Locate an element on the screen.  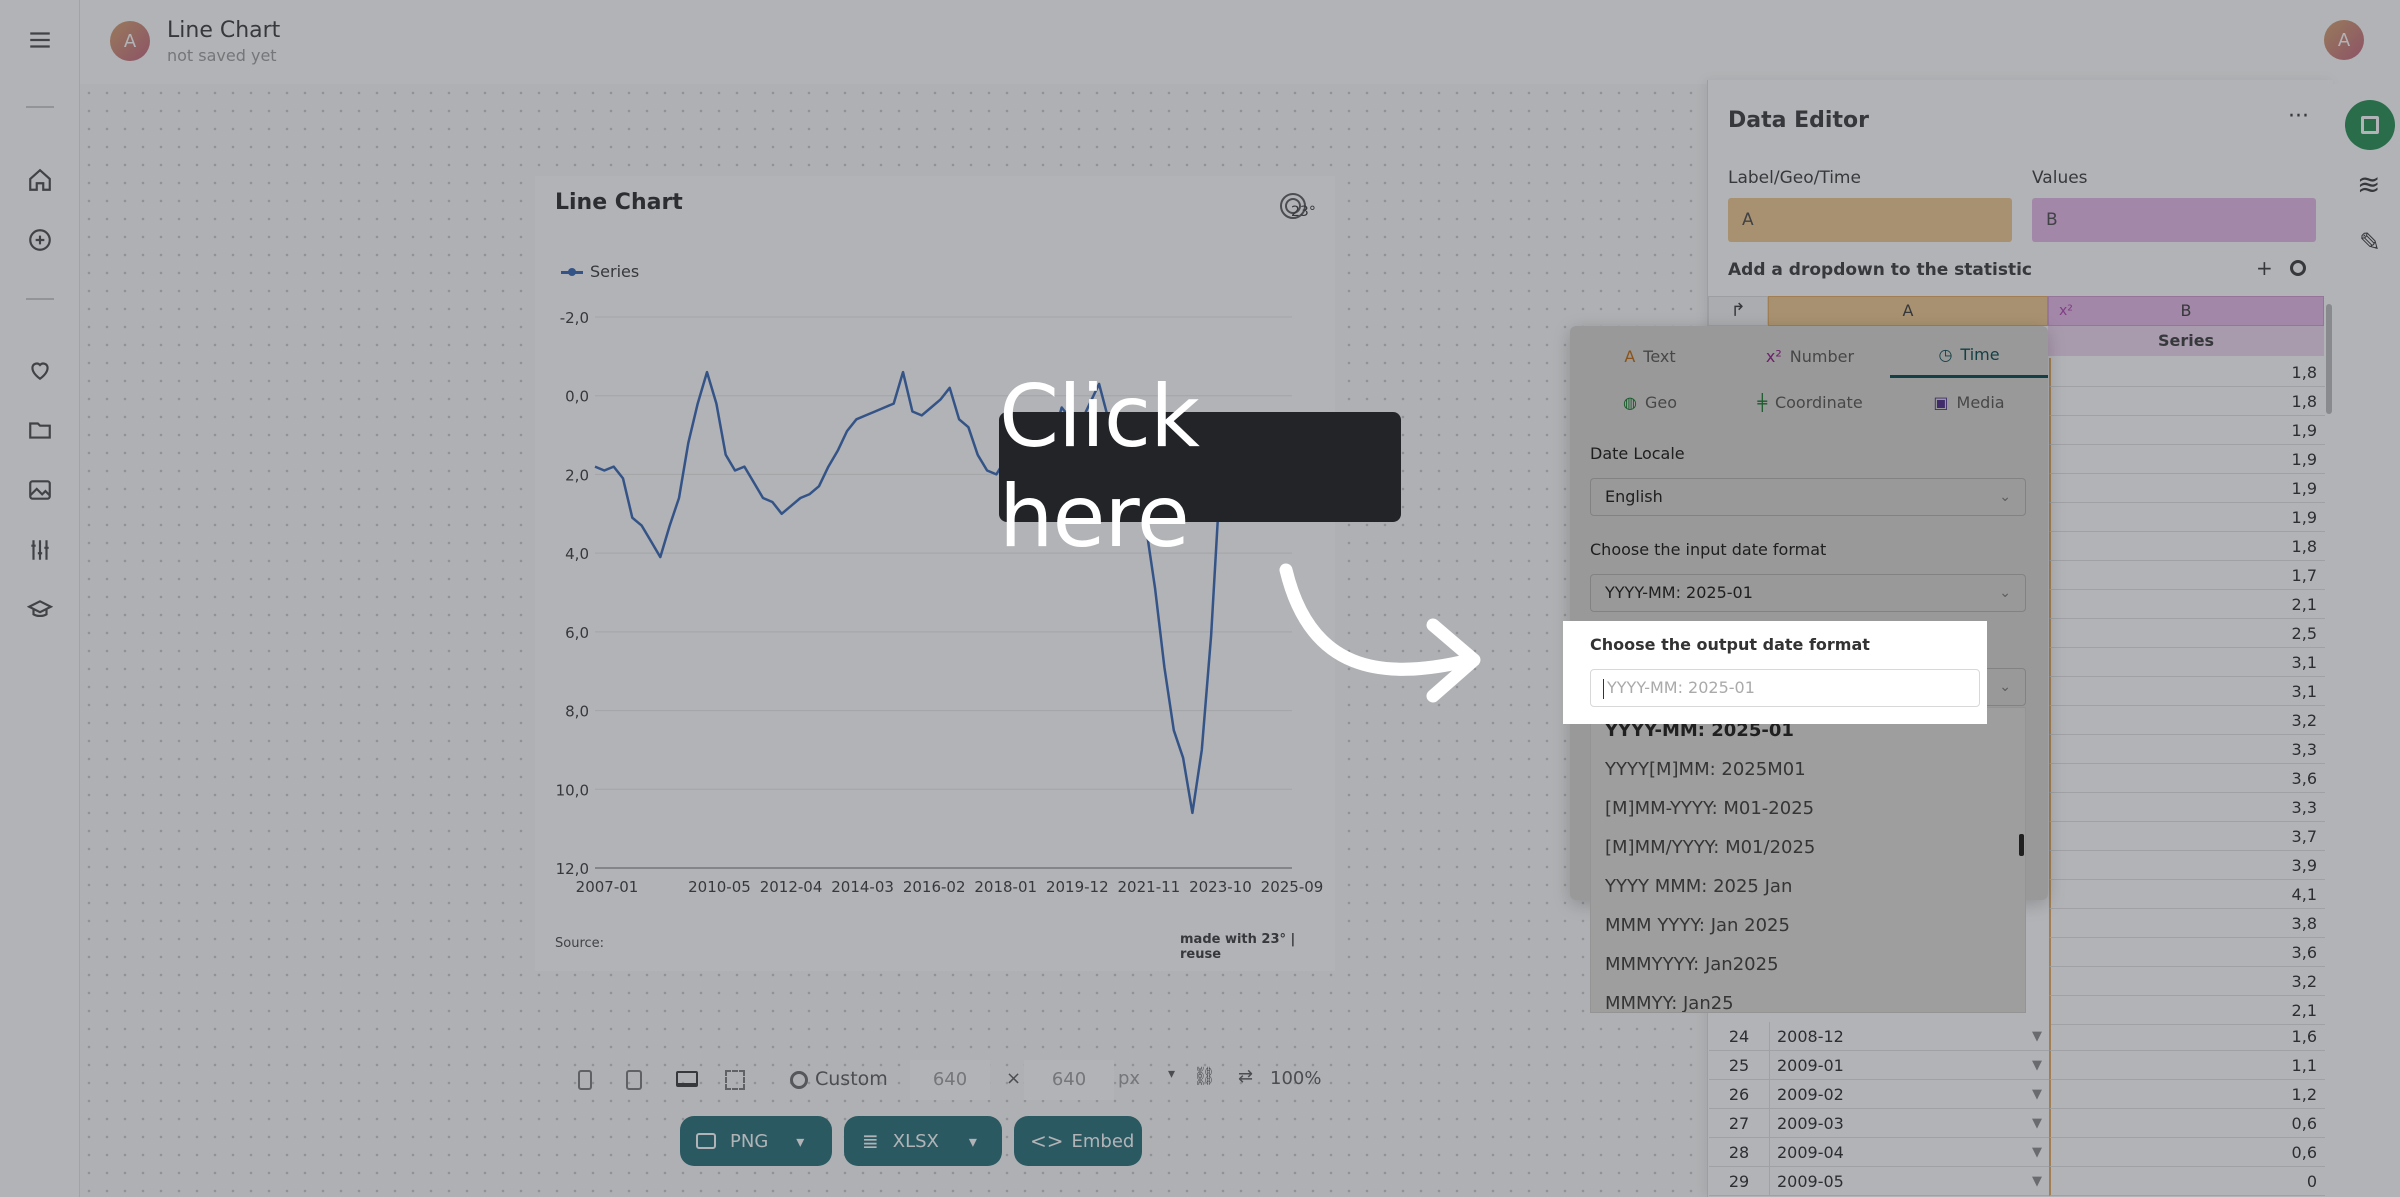
column-b-header: Bx² is located at coordinates (2186, 311).